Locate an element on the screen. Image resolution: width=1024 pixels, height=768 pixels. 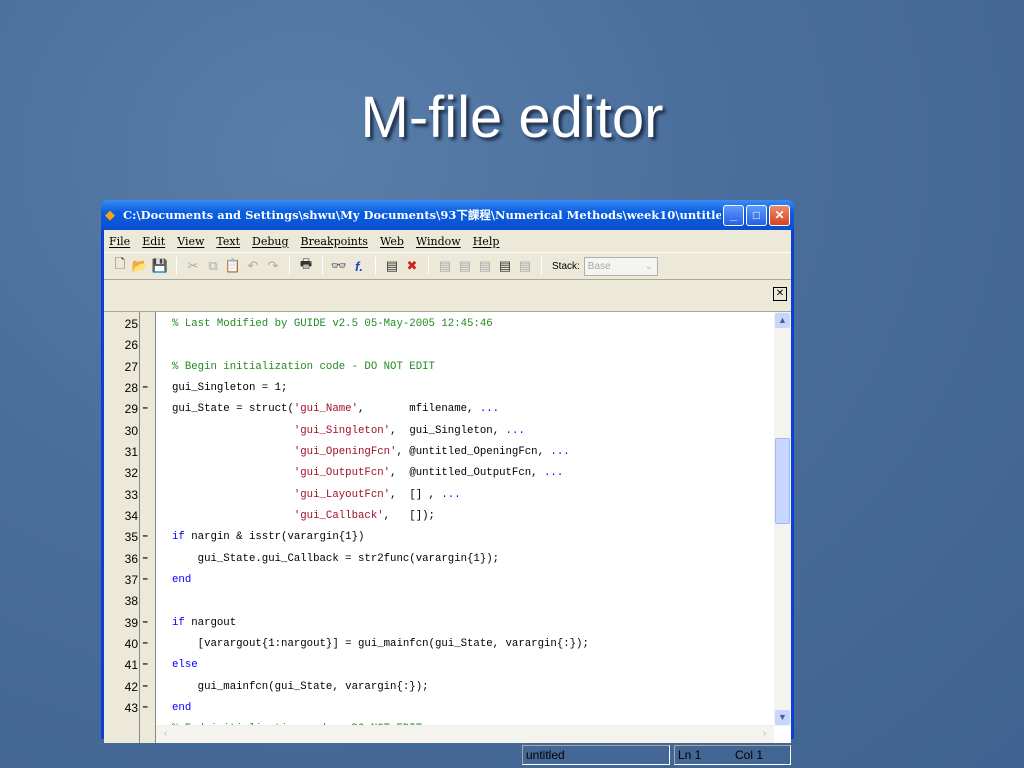
menu-breakpoints: Breakpoints is located at coordinates (334, 241).